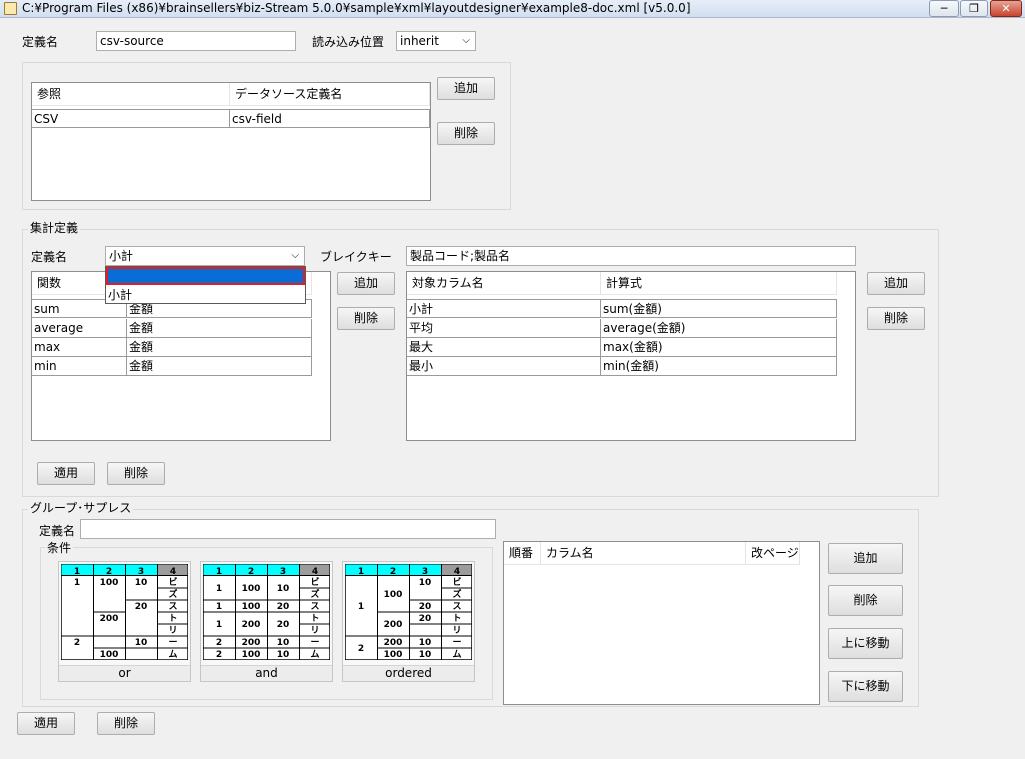 This screenshot has height=759, width=1025. Describe the element at coordinates (314, 630) in the screenshot. I see `grid-col4-char: リ` at that location.